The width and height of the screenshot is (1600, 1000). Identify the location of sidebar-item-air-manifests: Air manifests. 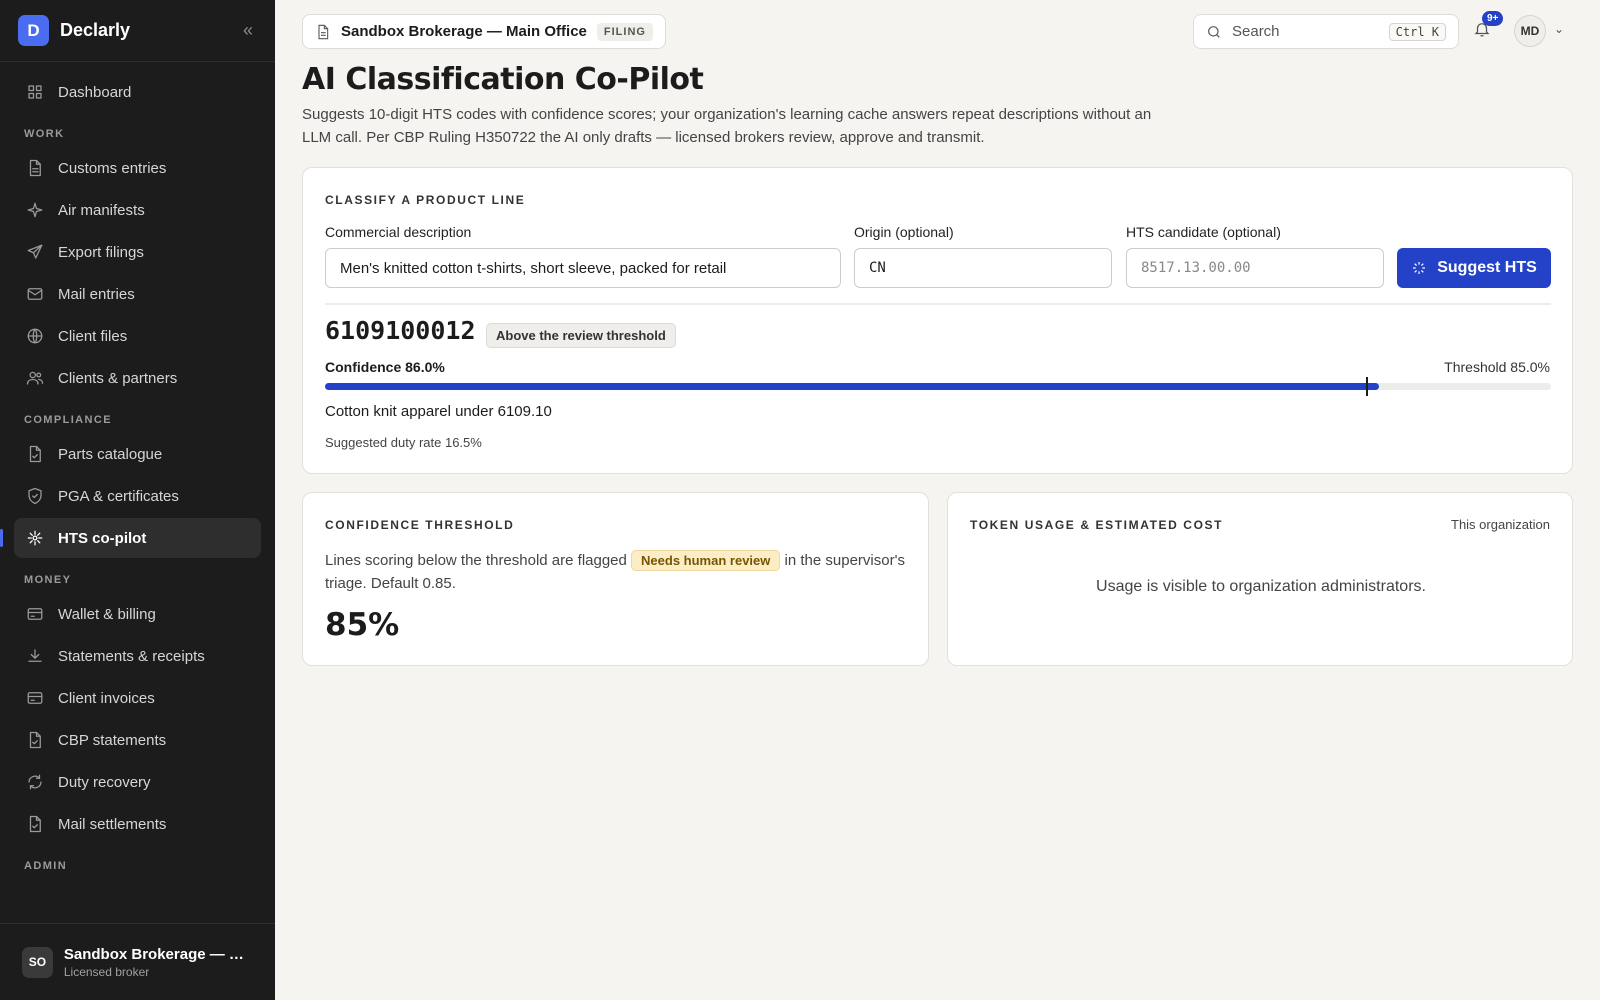
(137, 210).